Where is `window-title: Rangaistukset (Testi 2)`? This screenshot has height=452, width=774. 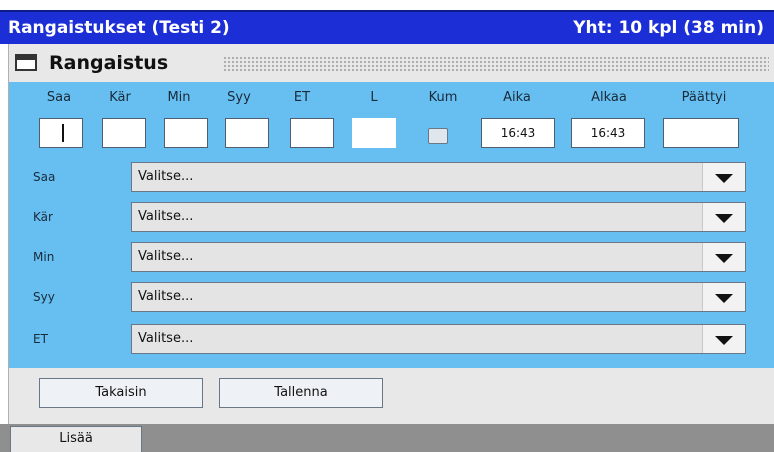 window-title: Rangaistukset (Testi 2) is located at coordinates (119, 28).